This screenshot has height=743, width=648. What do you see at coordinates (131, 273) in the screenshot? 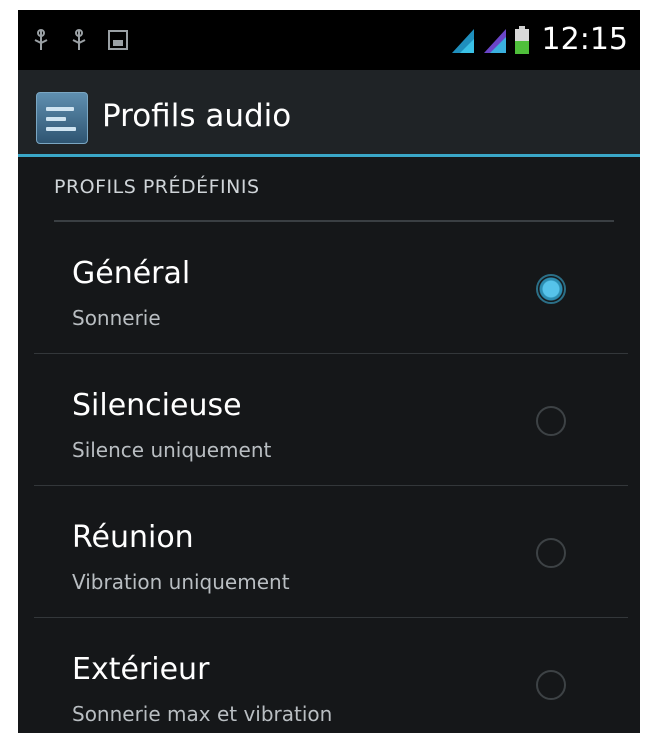
I see `profile-title: Général` at bounding box center [131, 273].